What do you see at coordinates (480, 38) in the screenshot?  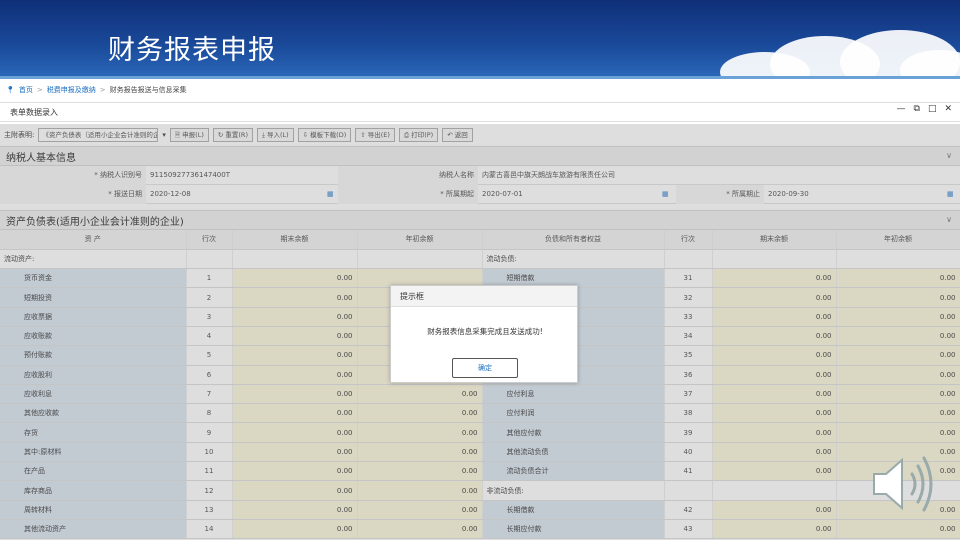 I see `slide-banner: 财务报表申报` at bounding box center [480, 38].